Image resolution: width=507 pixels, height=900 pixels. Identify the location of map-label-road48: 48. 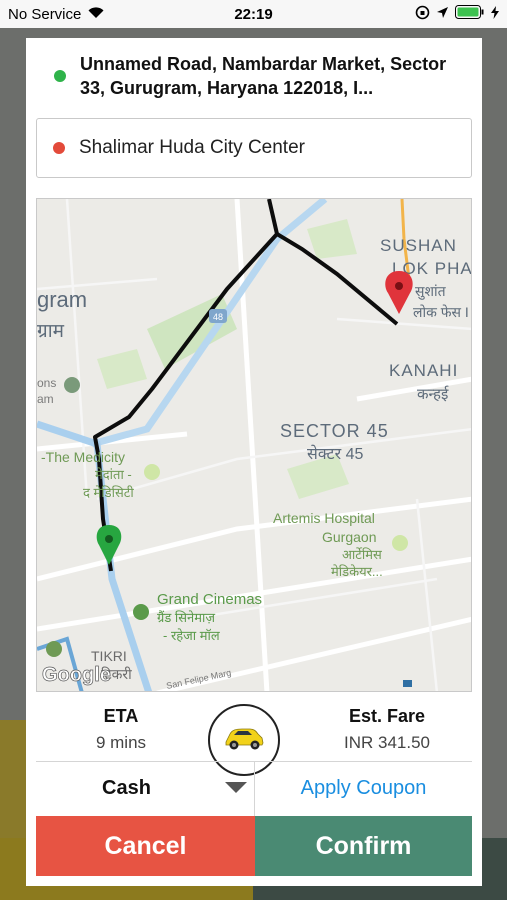
(218, 317).